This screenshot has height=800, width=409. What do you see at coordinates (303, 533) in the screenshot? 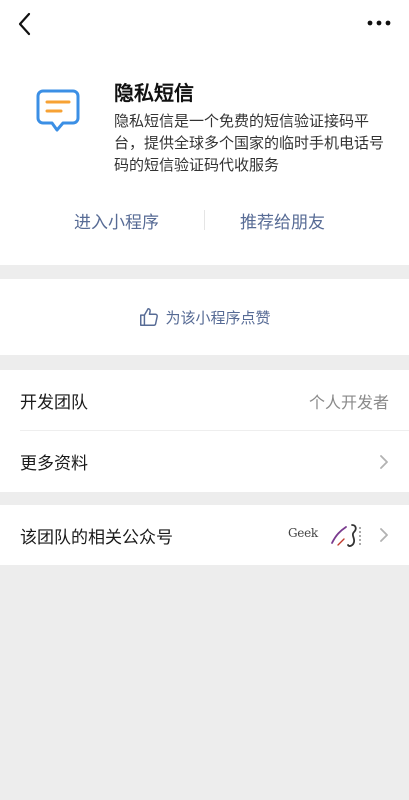
I see `logo-text: Geek` at bounding box center [303, 533].